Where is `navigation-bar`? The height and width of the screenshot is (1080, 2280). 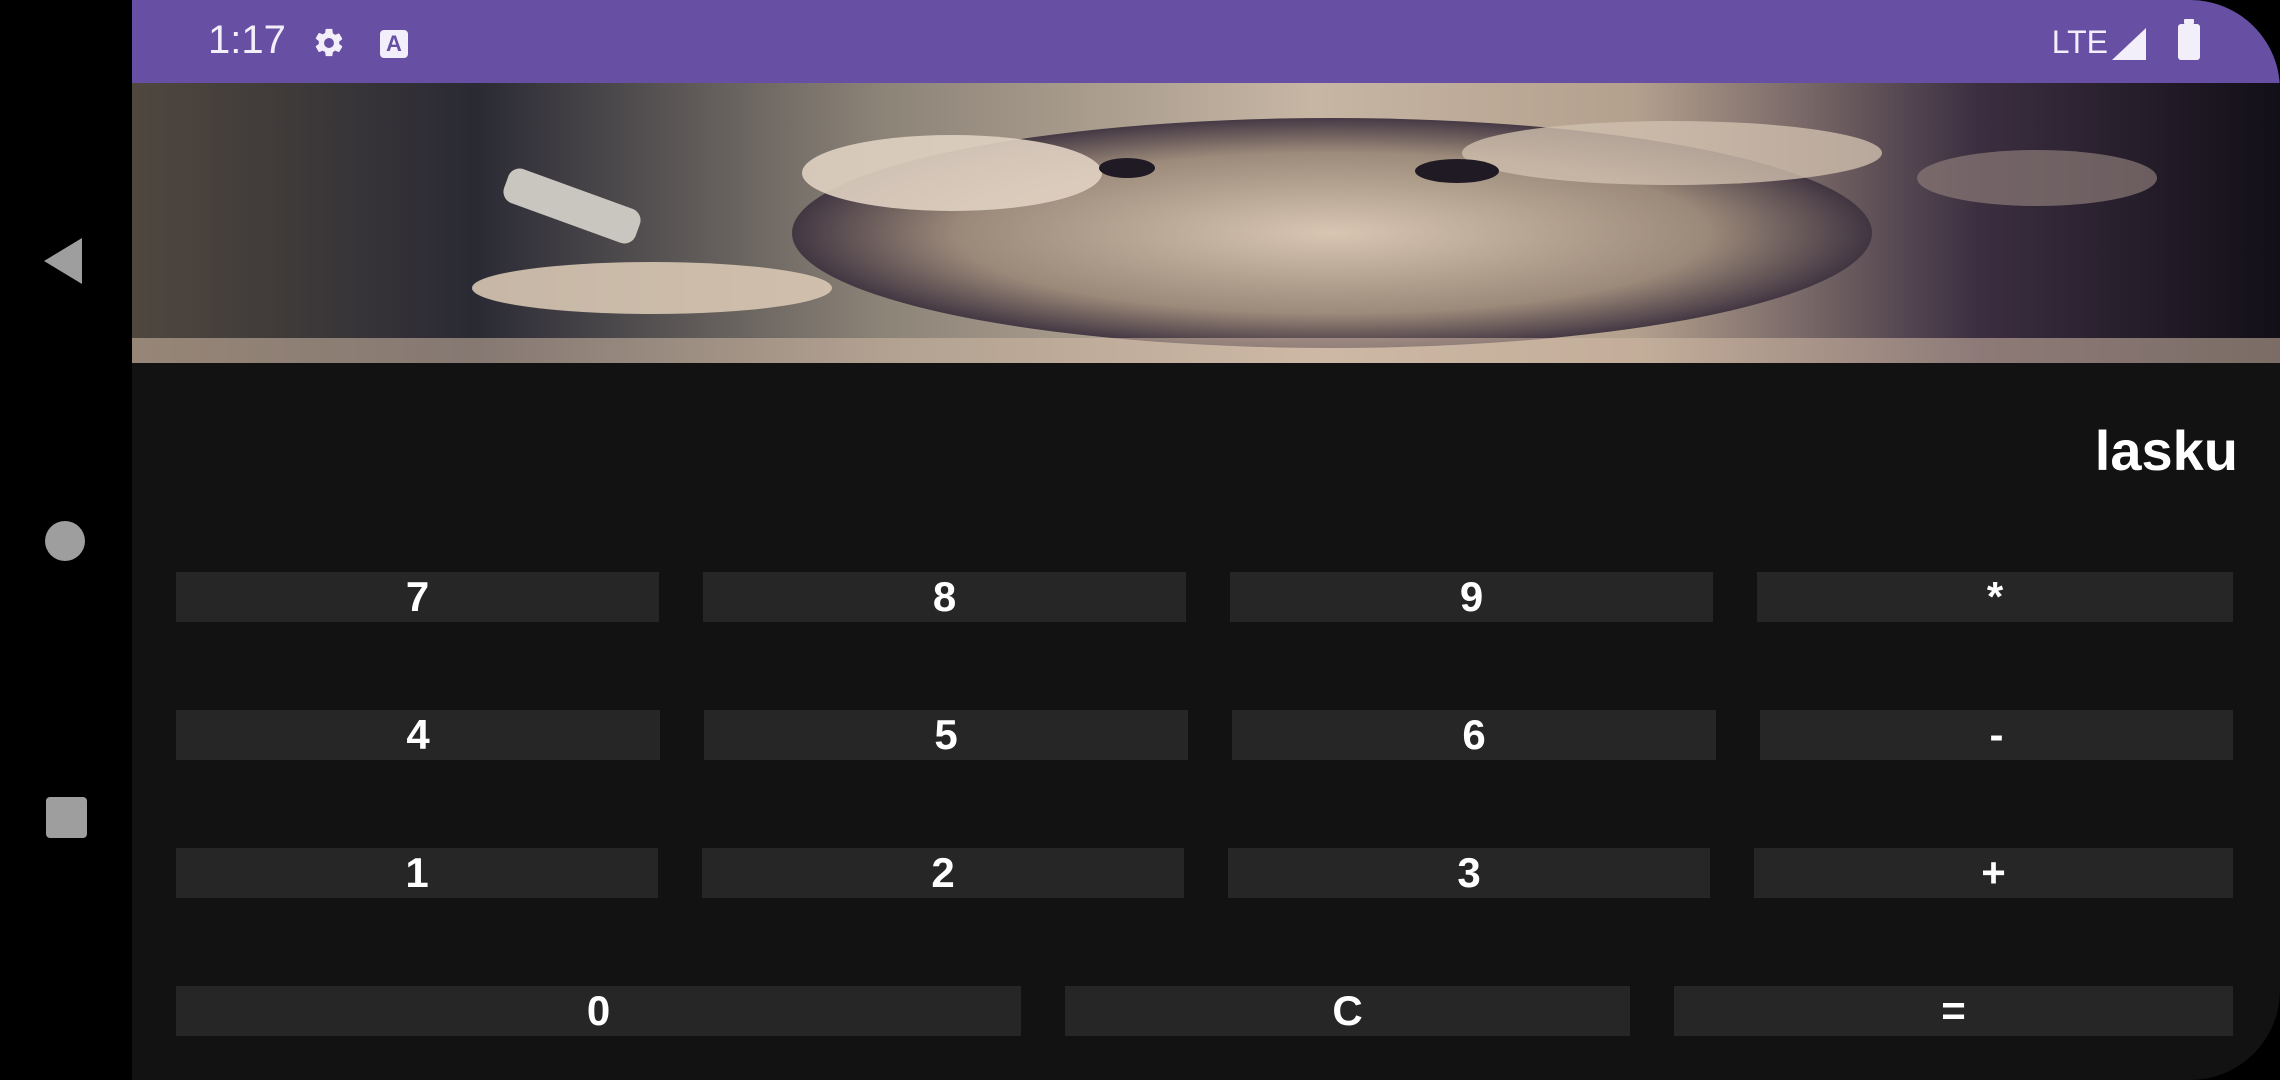
navigation-bar is located at coordinates (66, 540).